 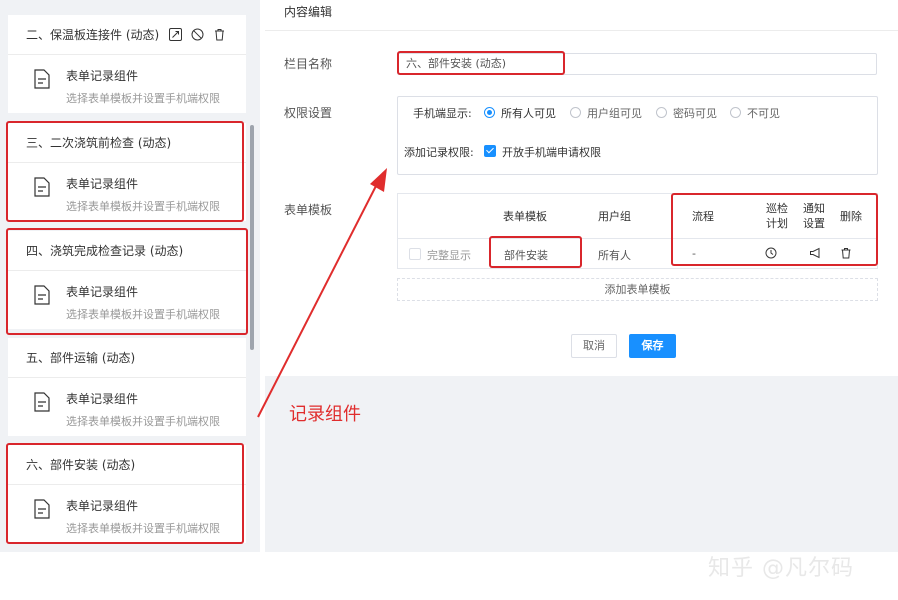 I want to click on radio-password-visible, so click(x=661, y=112).